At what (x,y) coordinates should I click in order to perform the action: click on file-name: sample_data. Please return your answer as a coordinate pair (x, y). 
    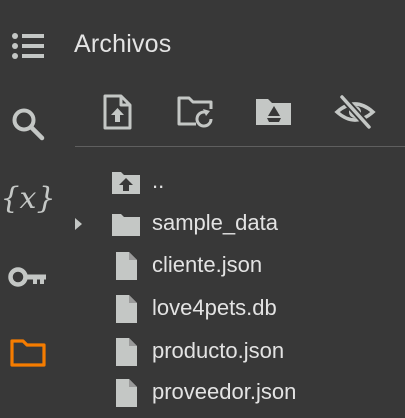
    Looking at the image, I should click on (215, 222).